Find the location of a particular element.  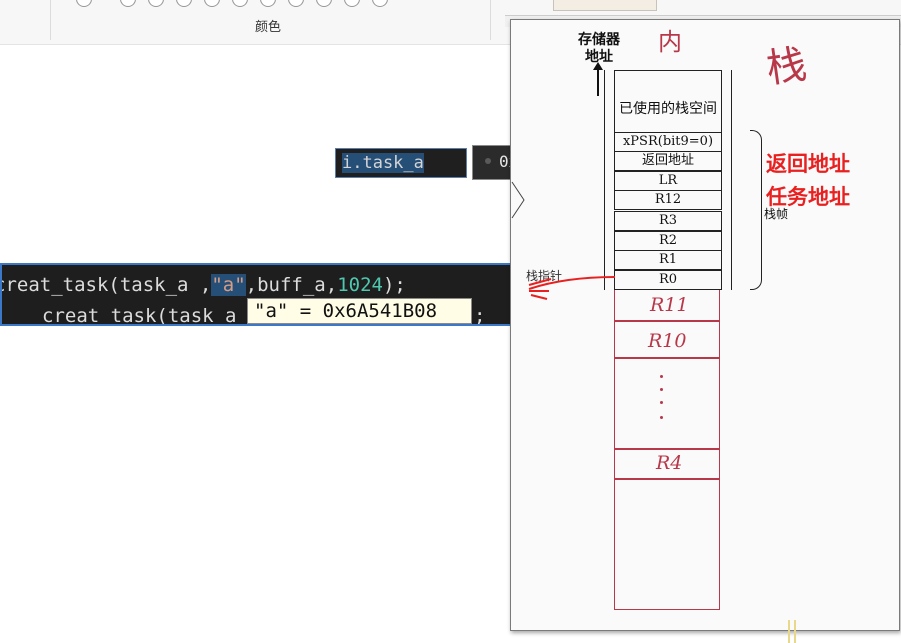

code-token: creat_task(task_a , is located at coordinates (106, 285).